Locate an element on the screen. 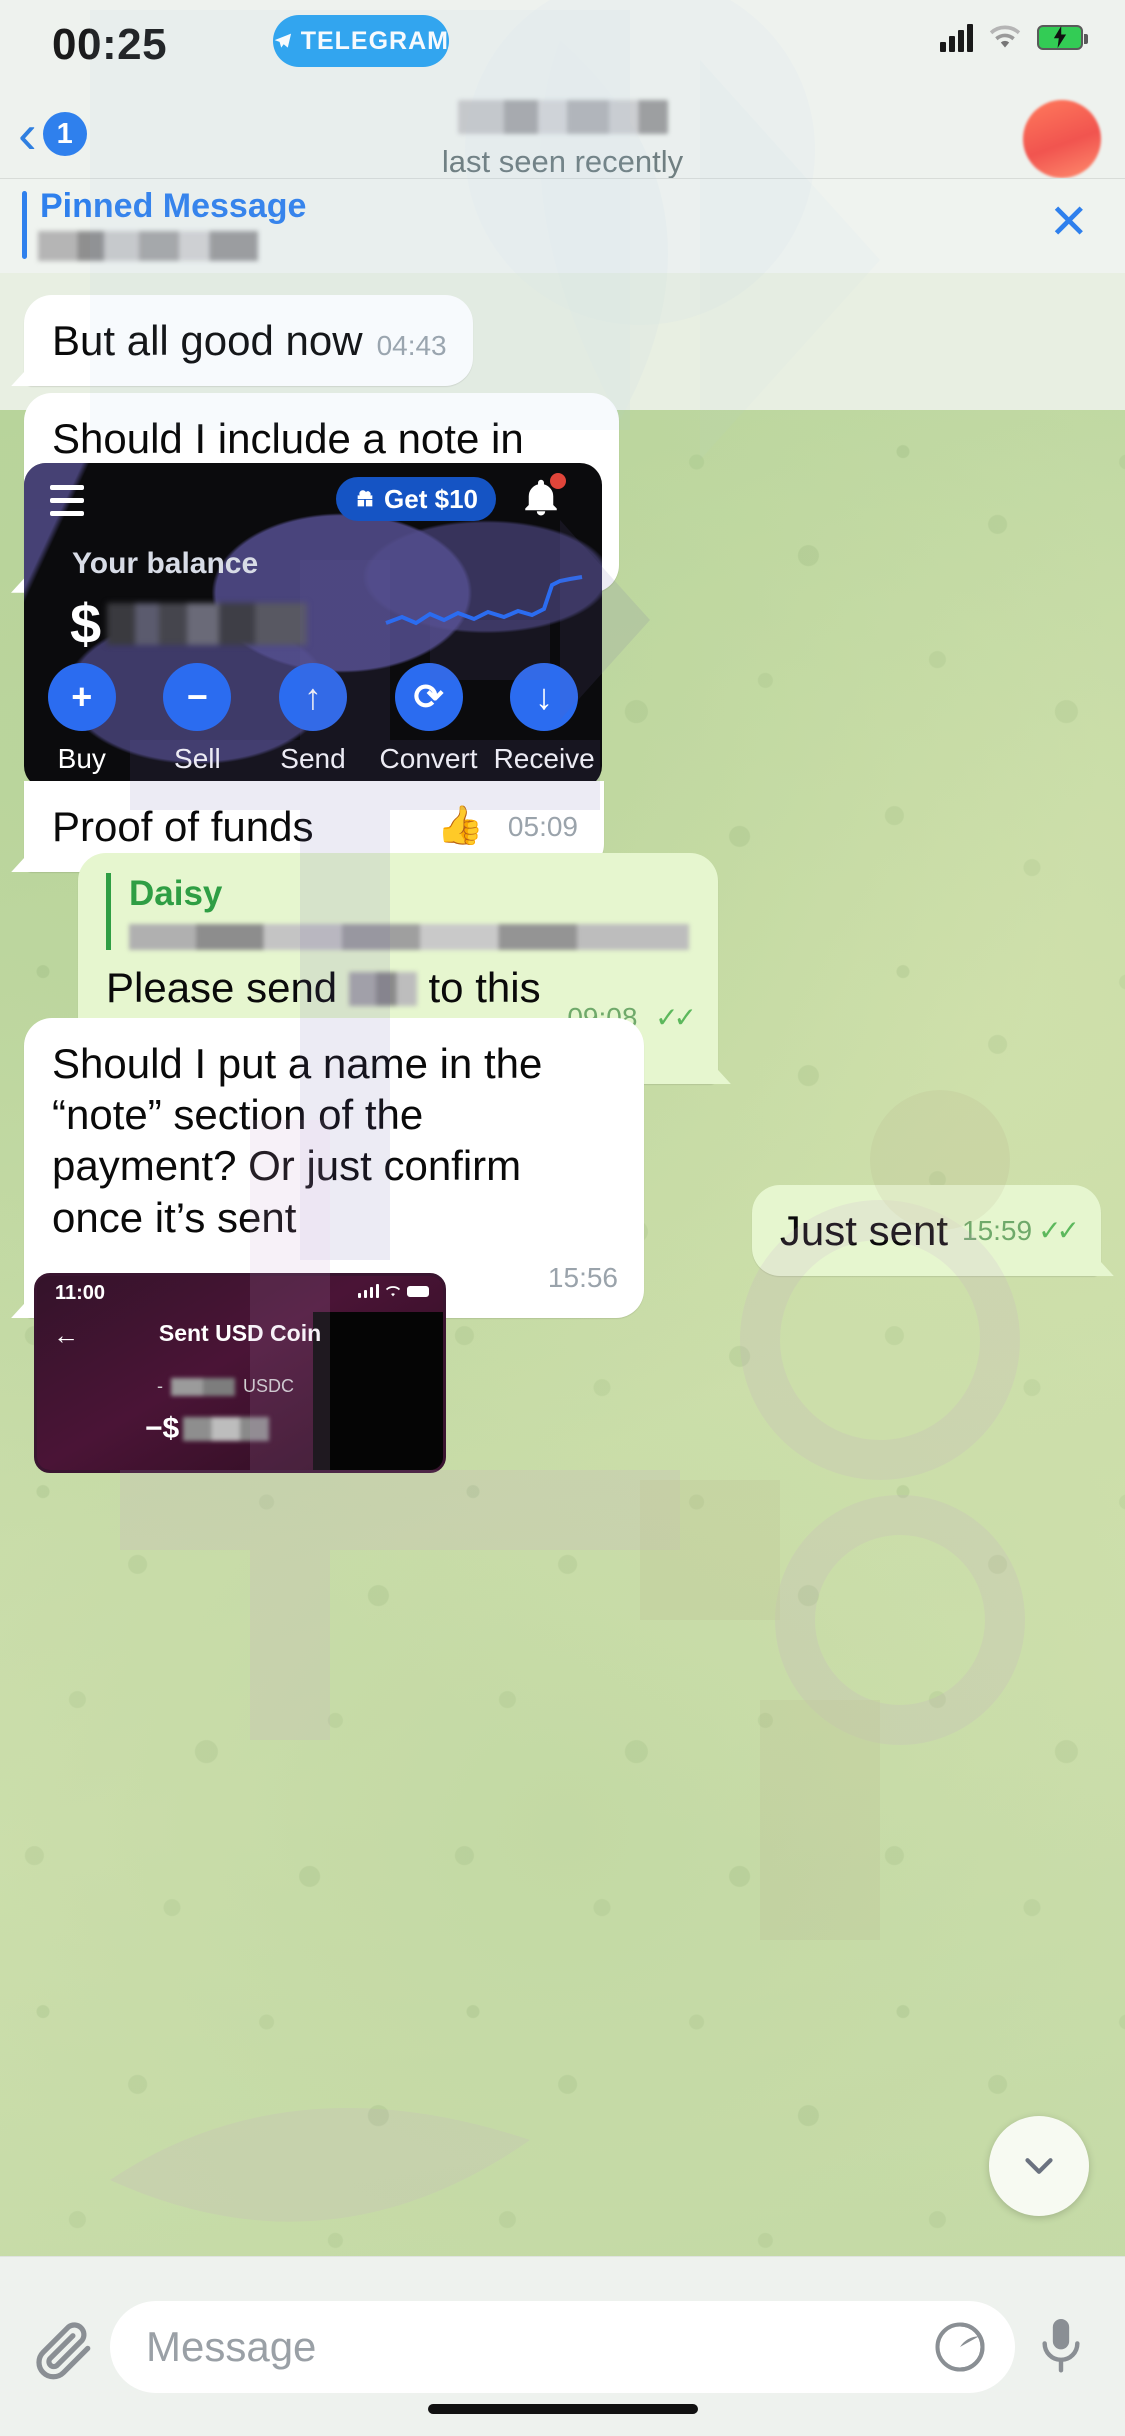  pinned-message-preview-redacted is located at coordinates (148, 246).